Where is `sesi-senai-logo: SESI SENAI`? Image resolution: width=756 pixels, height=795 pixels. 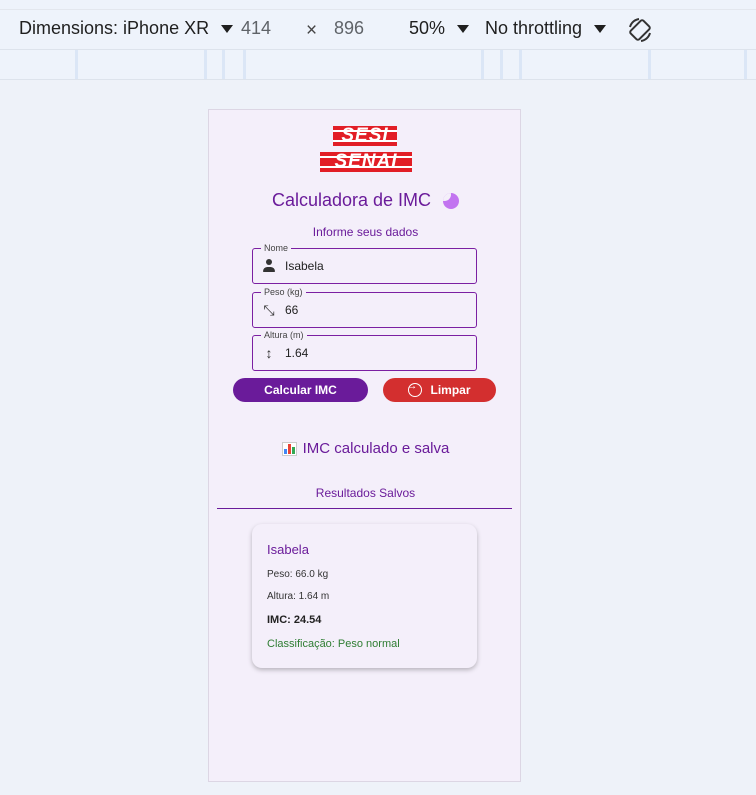
sesi-senai-logo: SESI SENAI is located at coordinates (366, 150).